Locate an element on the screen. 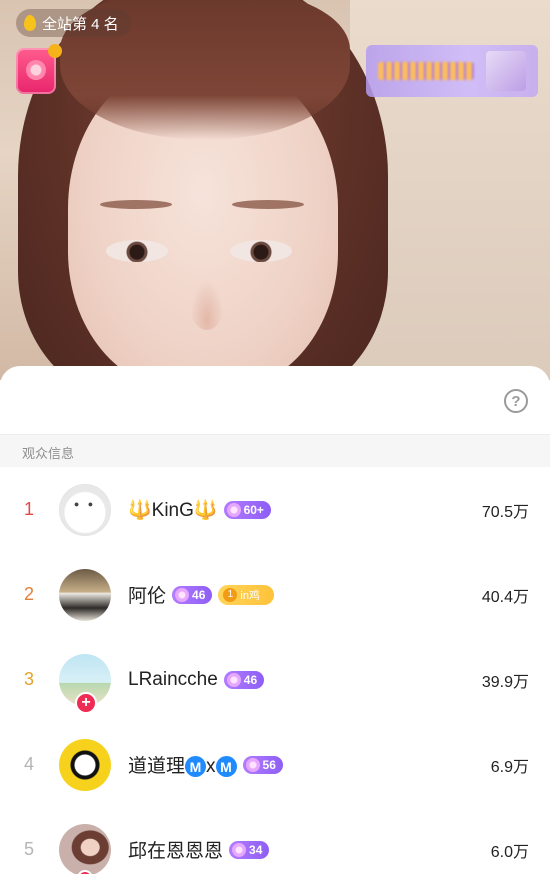 The height and width of the screenshot is (874, 550). contribution-score: 6.0万 is located at coordinates (509, 852).